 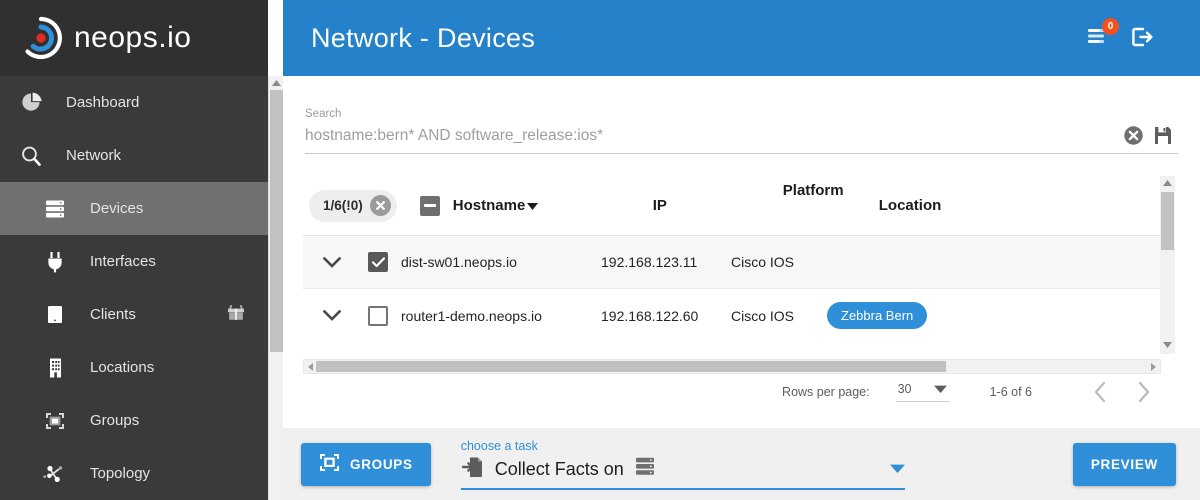 What do you see at coordinates (276, 221) in the screenshot?
I see `sidebar-scrollbar-thumb` at bounding box center [276, 221].